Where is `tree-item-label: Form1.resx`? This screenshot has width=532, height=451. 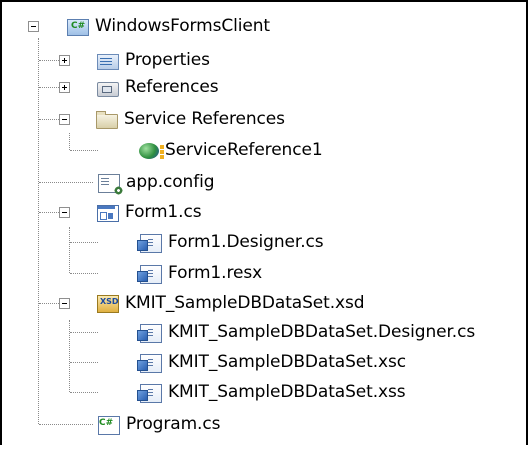
tree-item-label: Form1.resx is located at coordinates (215, 273).